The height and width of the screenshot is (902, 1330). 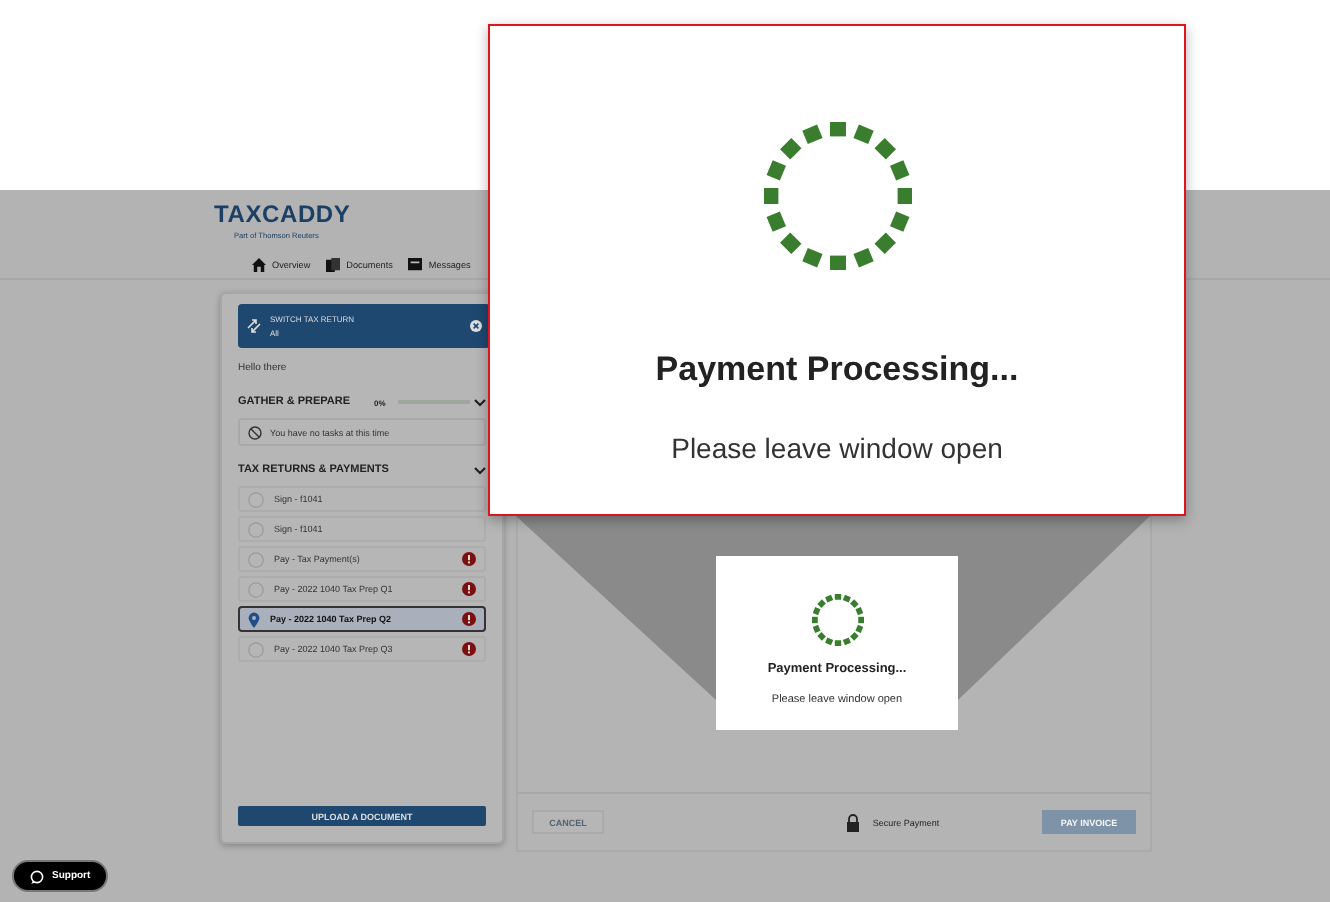 I want to click on message-icon, so click(x=415, y=265).